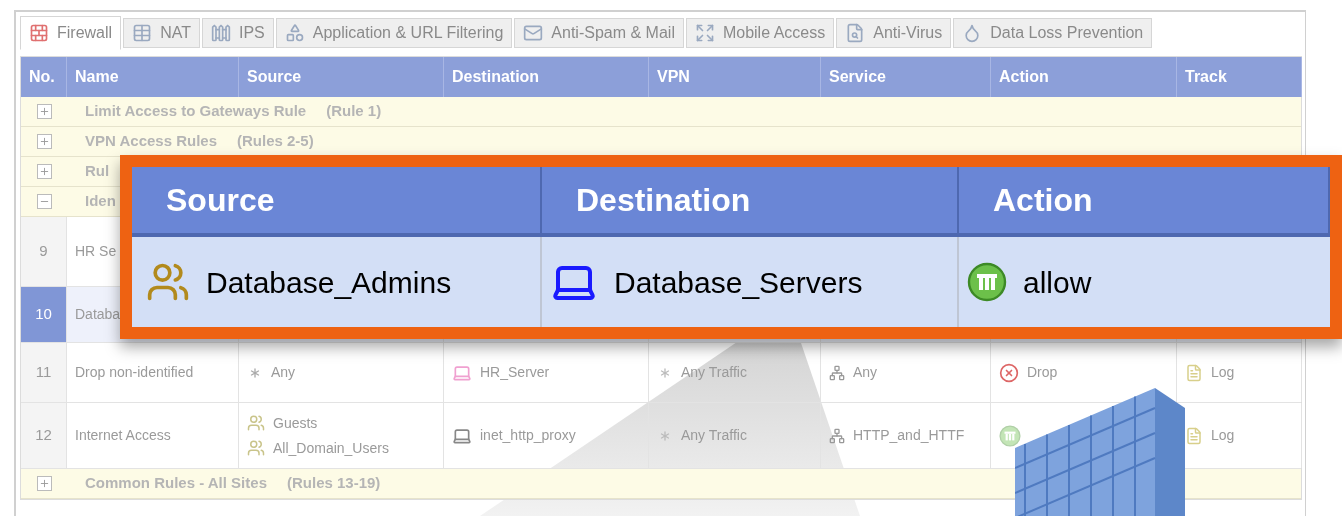 The width and height of the screenshot is (1342, 516). I want to click on source-object: Database_Admins, so click(329, 282).